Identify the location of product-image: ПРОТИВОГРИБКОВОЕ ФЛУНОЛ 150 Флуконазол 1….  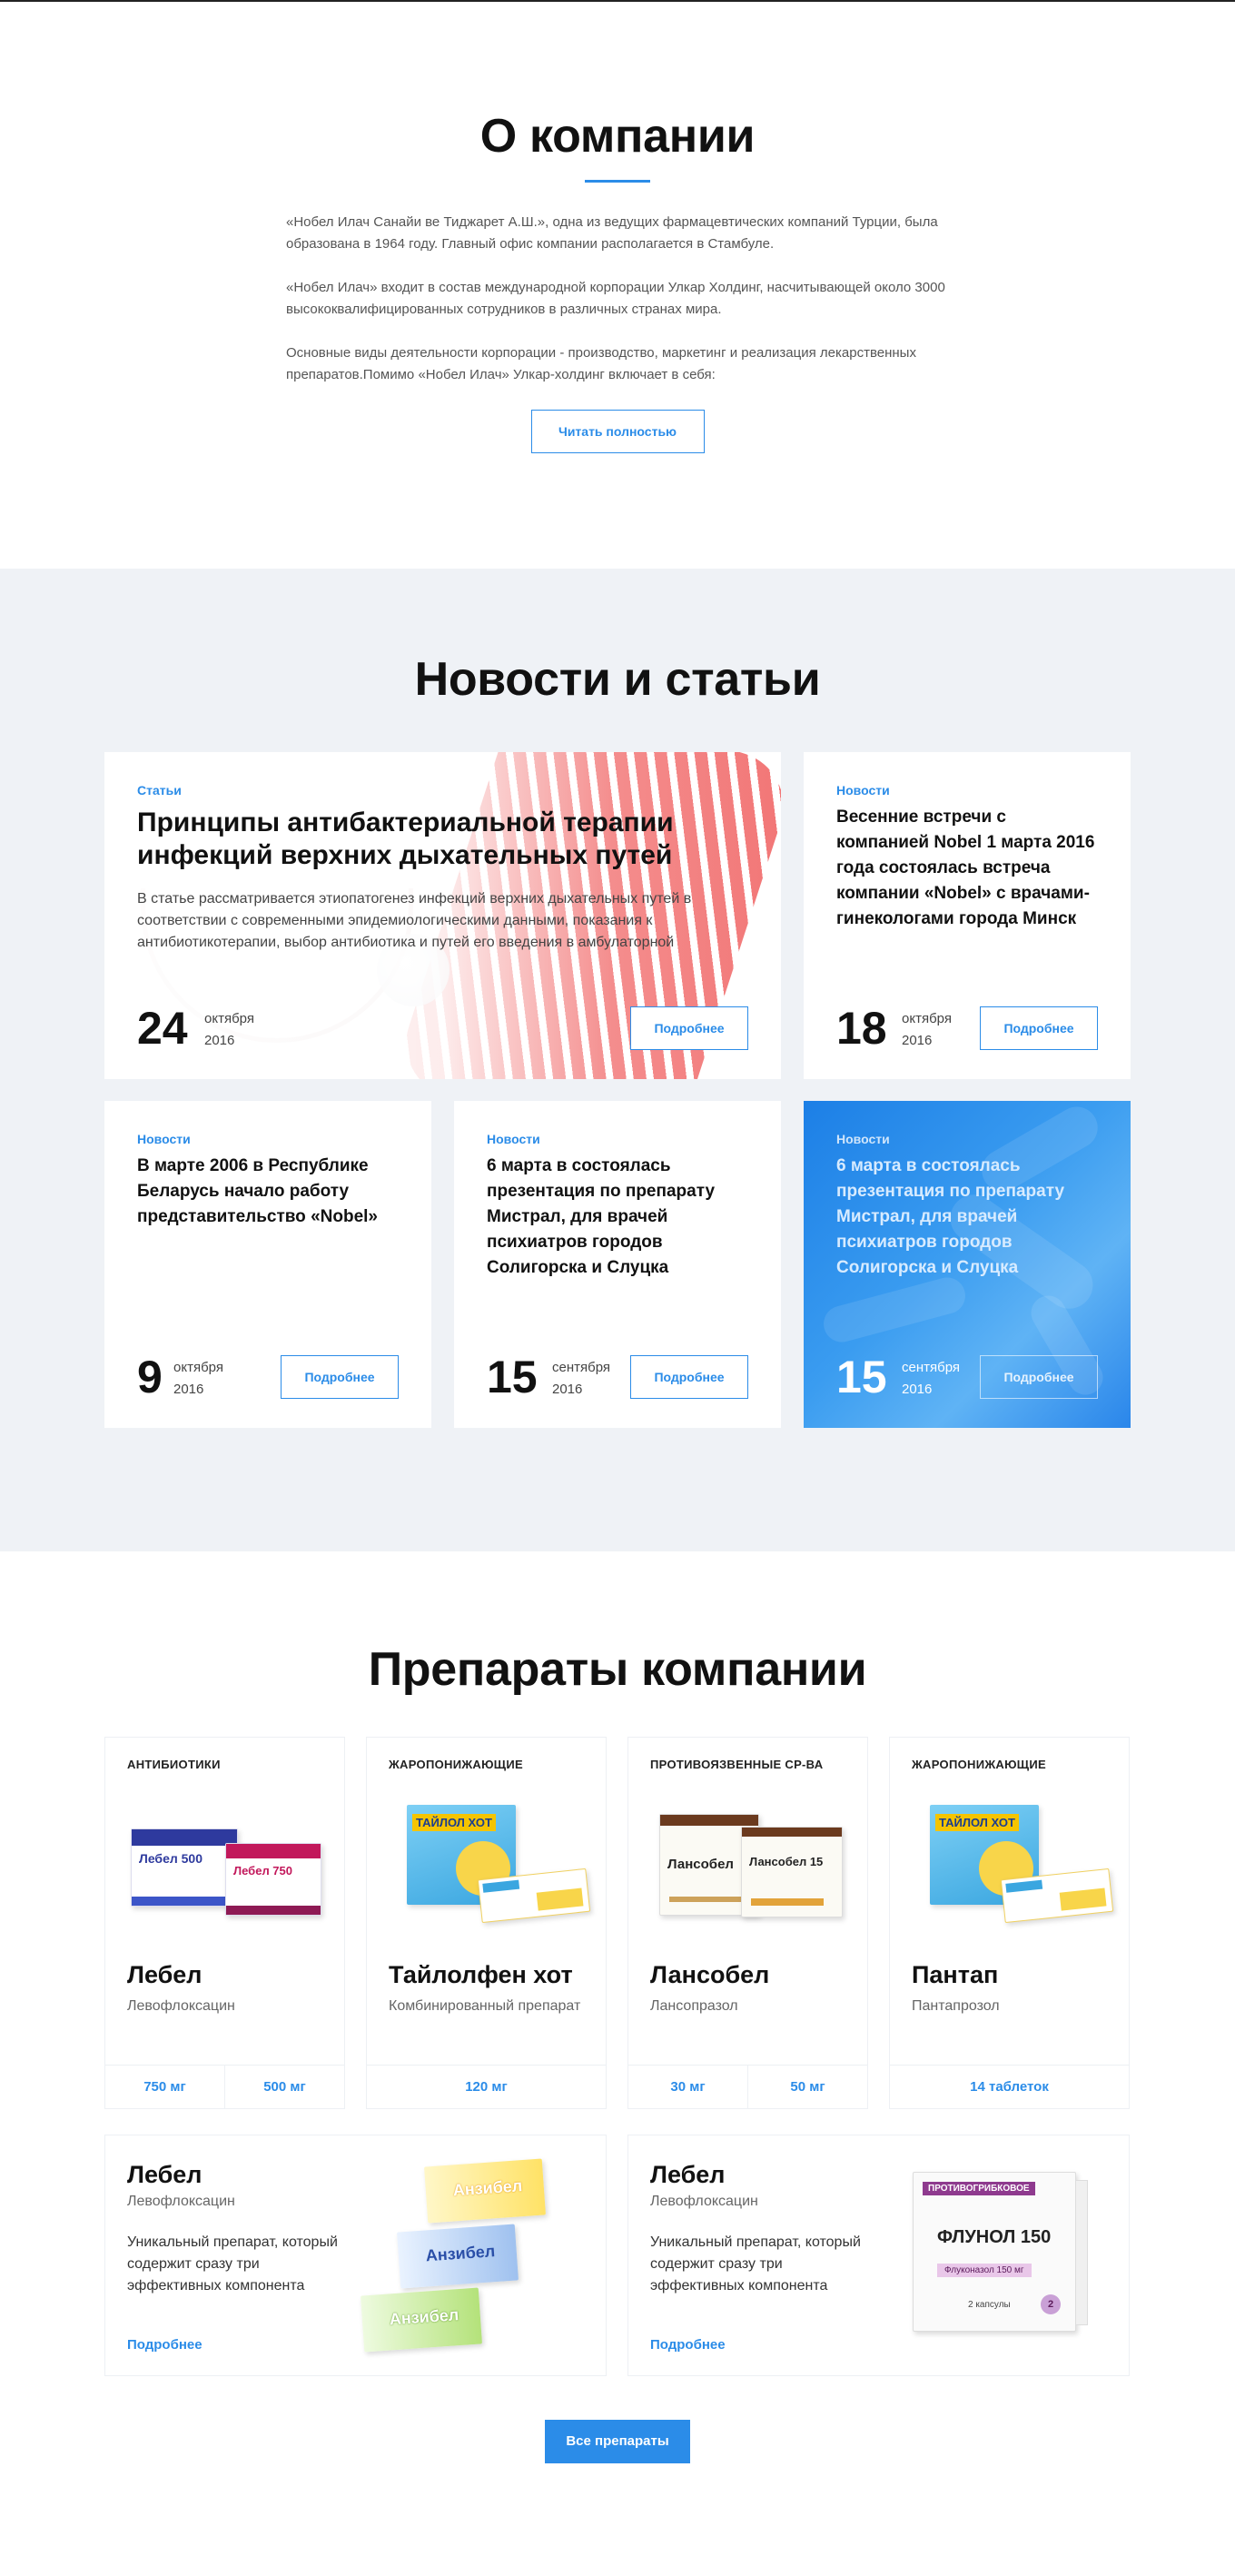
(989, 2256).